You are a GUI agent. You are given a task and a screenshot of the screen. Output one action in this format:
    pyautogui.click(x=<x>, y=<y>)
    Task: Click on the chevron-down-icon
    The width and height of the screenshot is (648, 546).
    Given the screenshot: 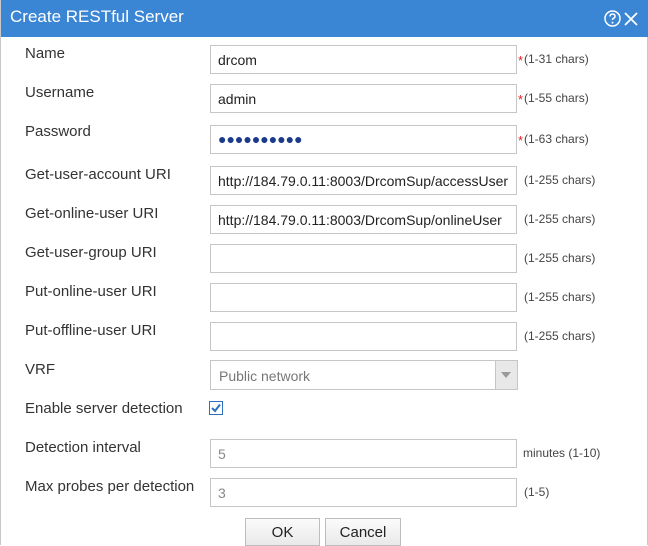 What is the action you would take?
    pyautogui.click(x=506, y=375)
    